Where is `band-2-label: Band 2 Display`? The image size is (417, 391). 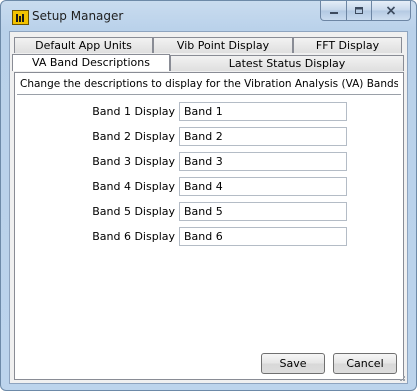
band-2-label: Band 2 Display is located at coordinates (133, 136).